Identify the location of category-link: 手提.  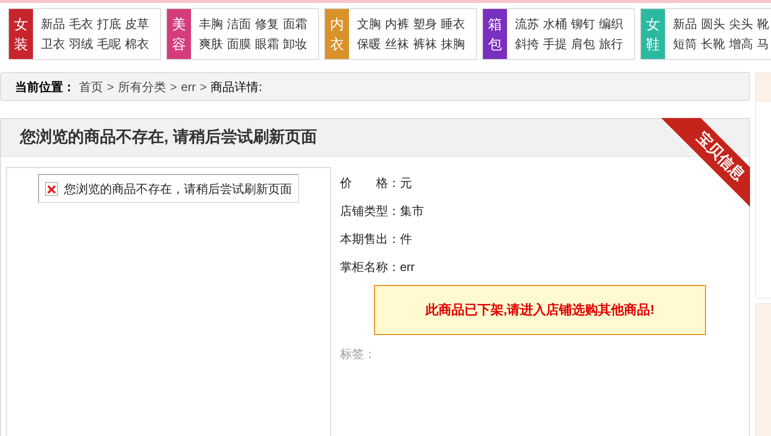
(555, 44).